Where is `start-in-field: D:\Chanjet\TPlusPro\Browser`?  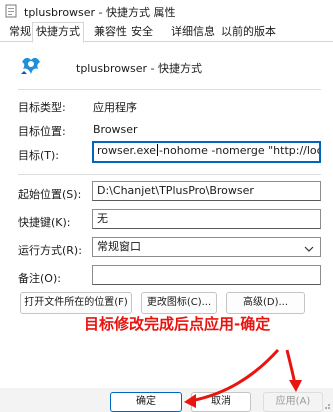
start-in-field: D:\Chanjet\TPlusPro\Browser is located at coordinates (206, 191).